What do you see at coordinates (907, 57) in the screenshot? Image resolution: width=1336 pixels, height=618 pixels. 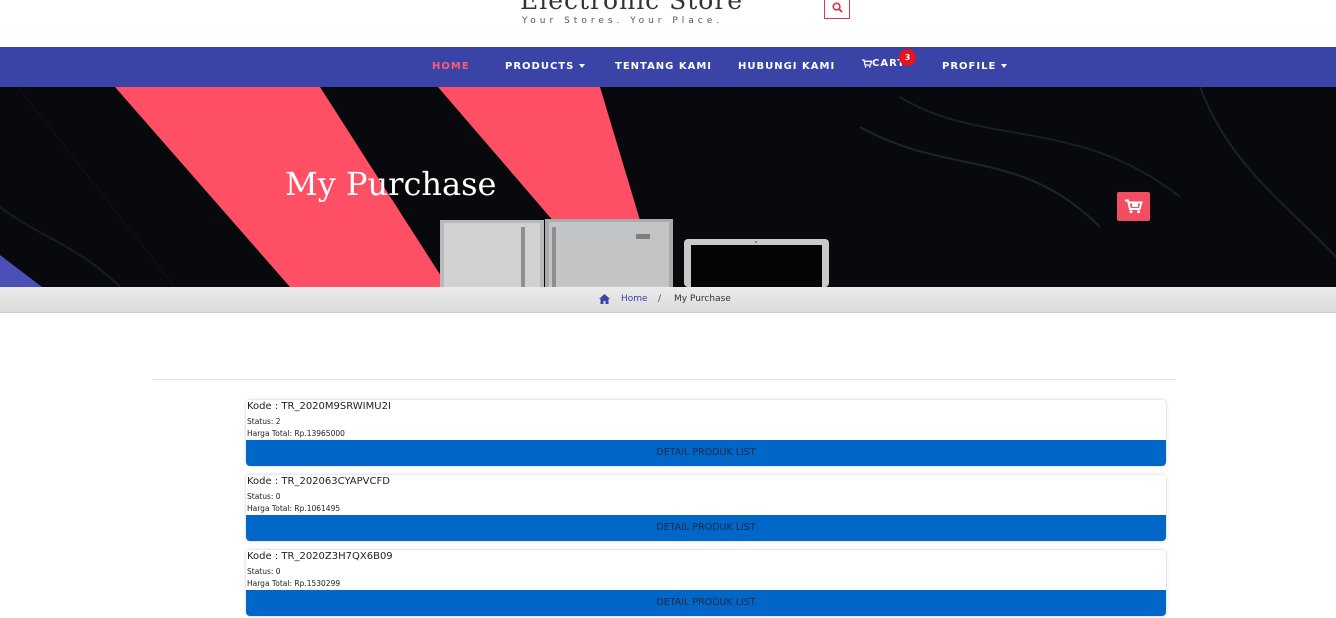 I see `cart-count-badge: 3` at bounding box center [907, 57].